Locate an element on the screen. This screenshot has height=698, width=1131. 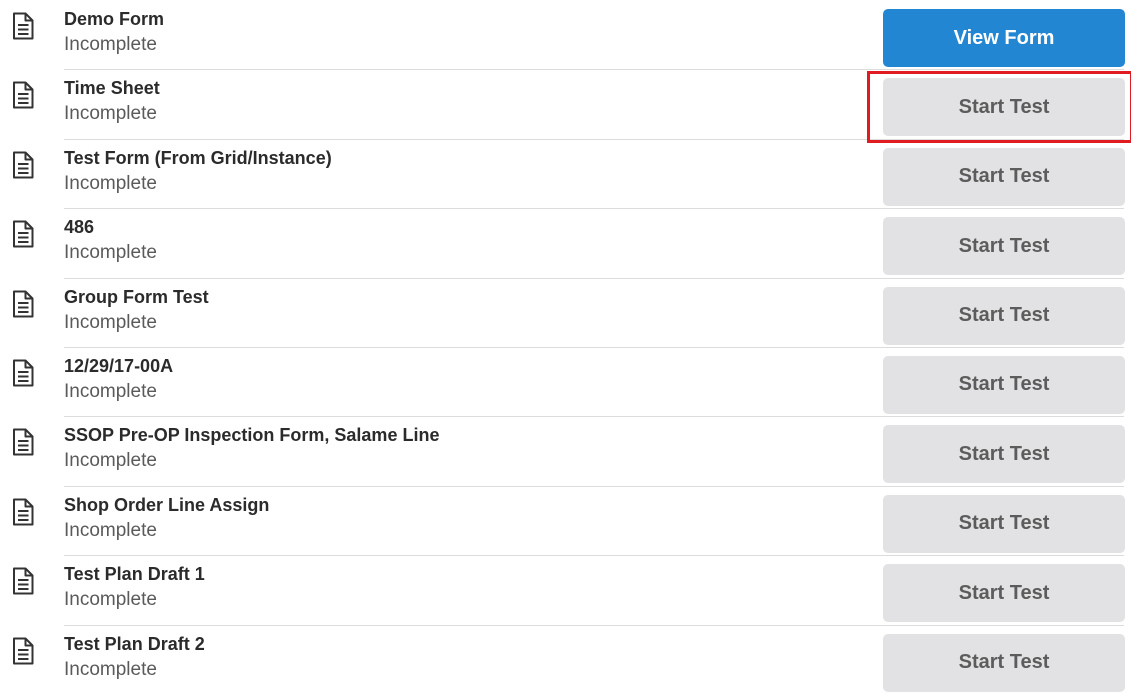
form-name: Demo Form is located at coordinates (114, 19).